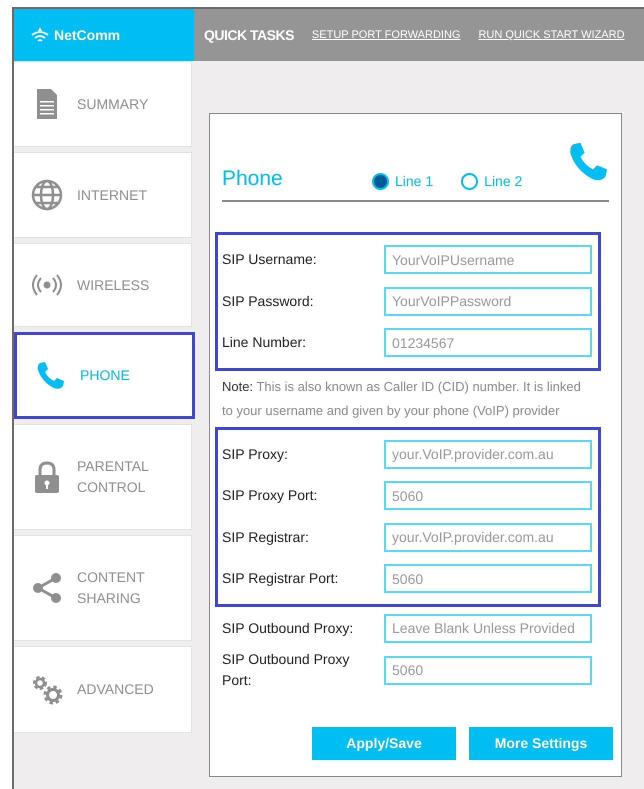  What do you see at coordinates (103, 588) in the screenshot?
I see `sidebar-item: CONTENT SHARING` at bounding box center [103, 588].